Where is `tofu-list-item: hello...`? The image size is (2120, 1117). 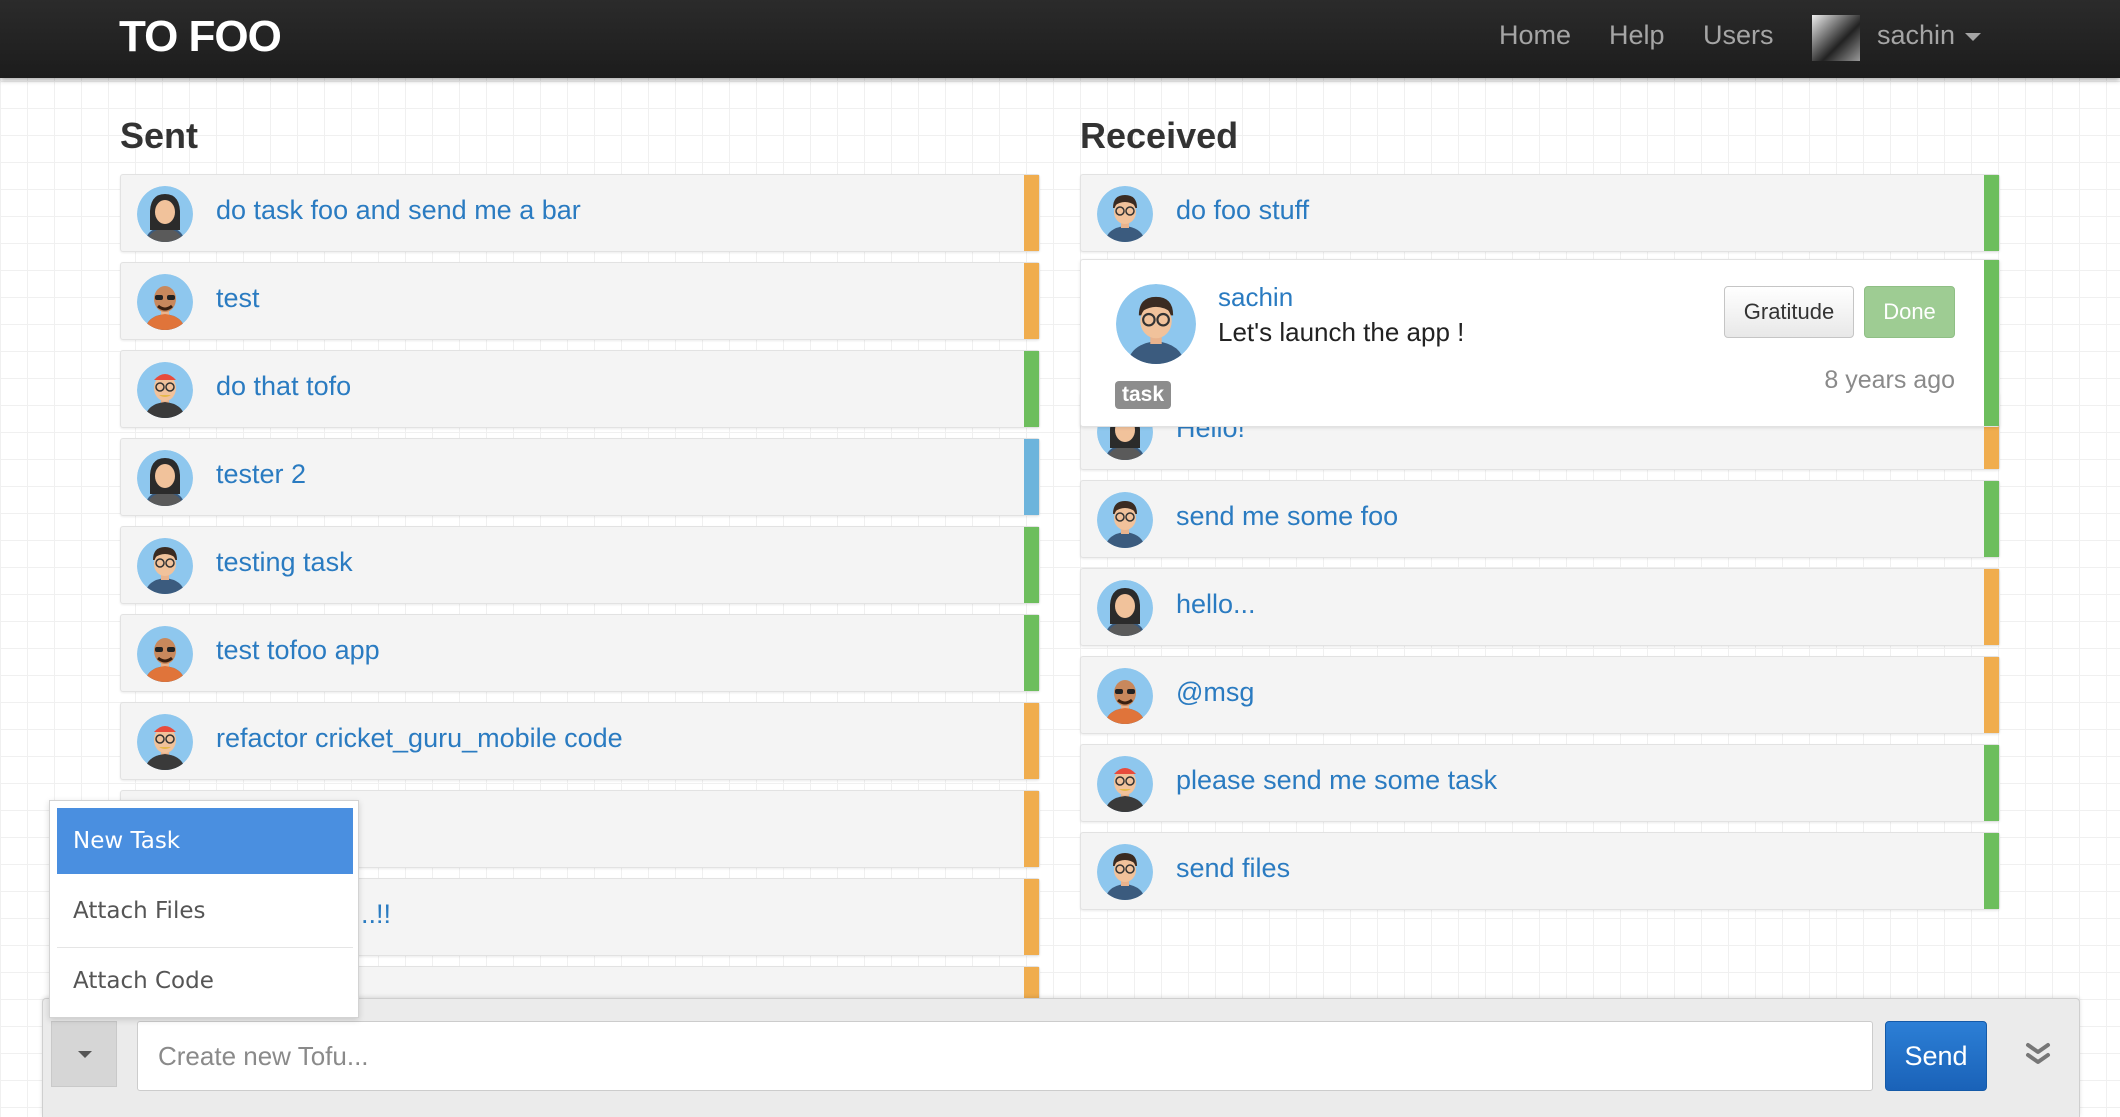 tofu-list-item: hello... is located at coordinates (1540, 607).